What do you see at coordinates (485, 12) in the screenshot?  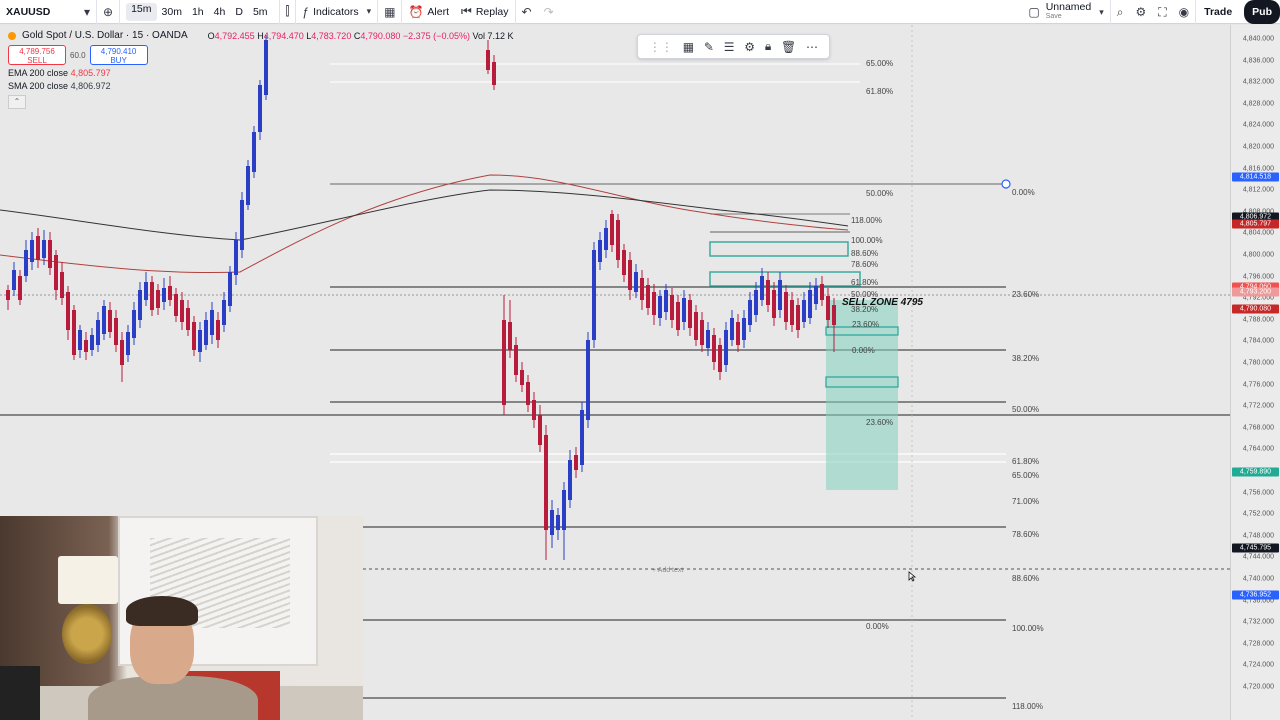 I see `replay-button: ⏮ Replay` at bounding box center [485, 12].